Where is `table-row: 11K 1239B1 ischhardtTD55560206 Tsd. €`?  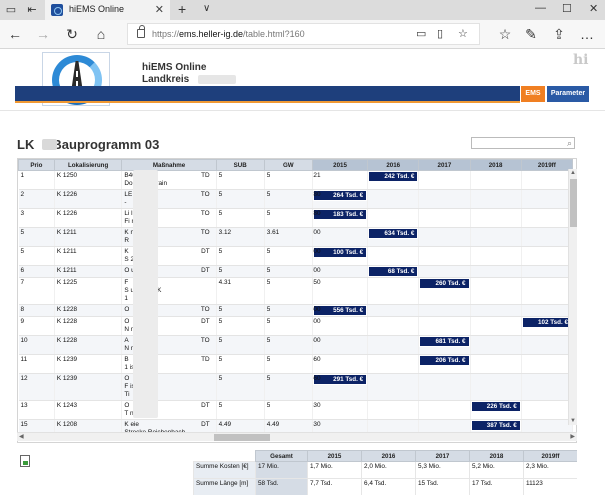
table-row: 11K 1239B1 ischhardtTD55560206 Tsd. € is located at coordinates (296, 364).